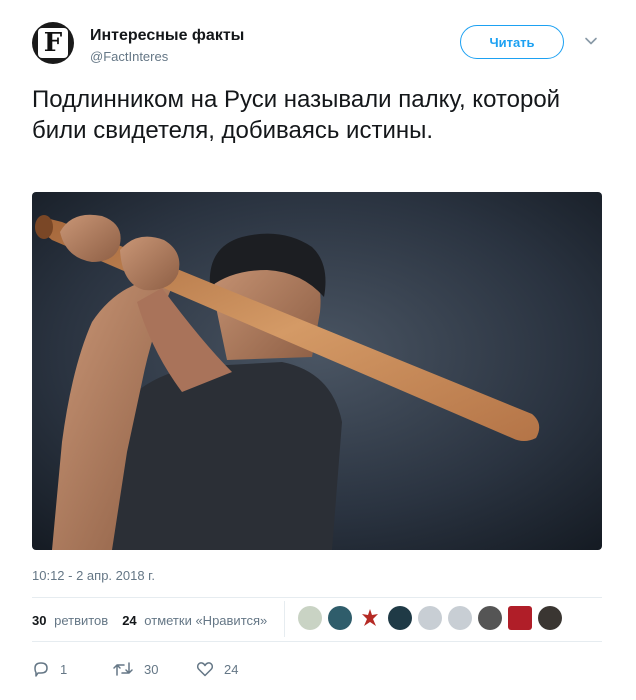  Describe the element at coordinates (217, 669) in the screenshot. I see `like-action: 24` at that location.